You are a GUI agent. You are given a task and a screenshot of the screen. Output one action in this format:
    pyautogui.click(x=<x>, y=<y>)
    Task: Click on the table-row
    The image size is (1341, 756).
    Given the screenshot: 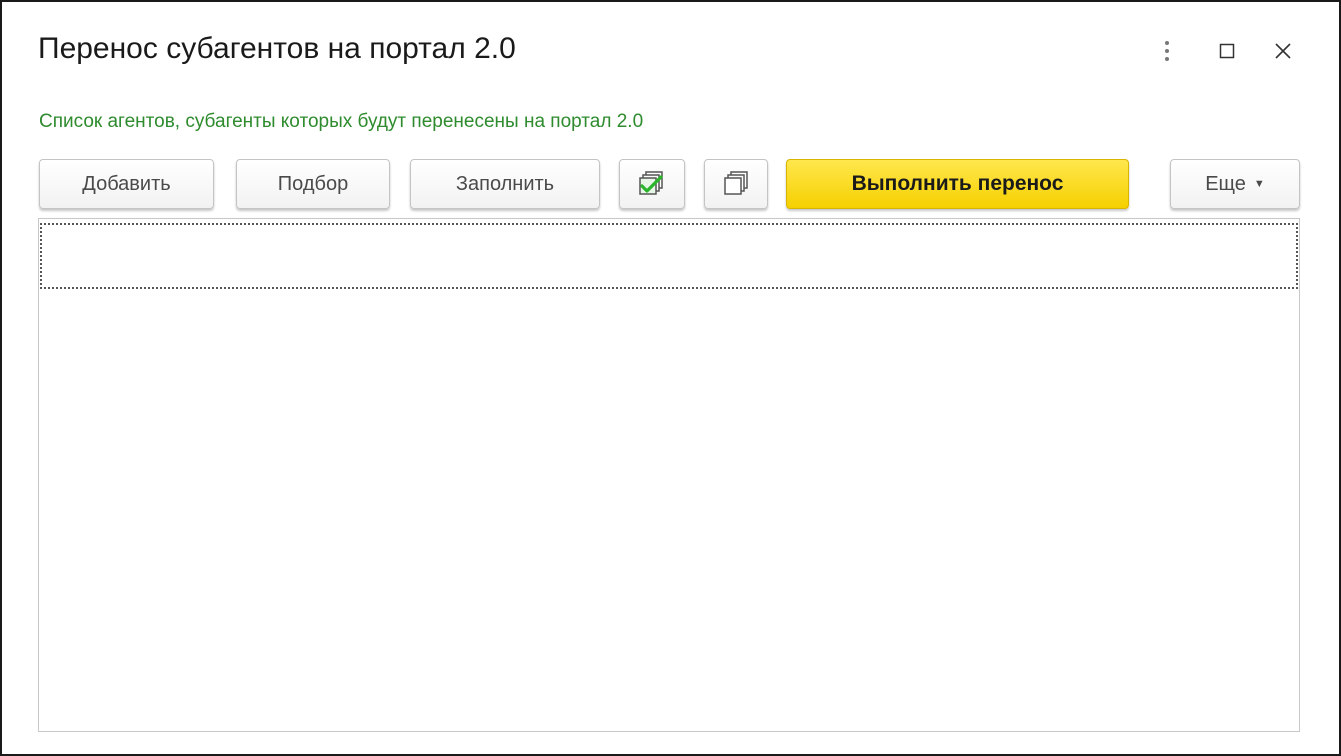 What is the action you would take?
    pyautogui.click(x=669, y=256)
    